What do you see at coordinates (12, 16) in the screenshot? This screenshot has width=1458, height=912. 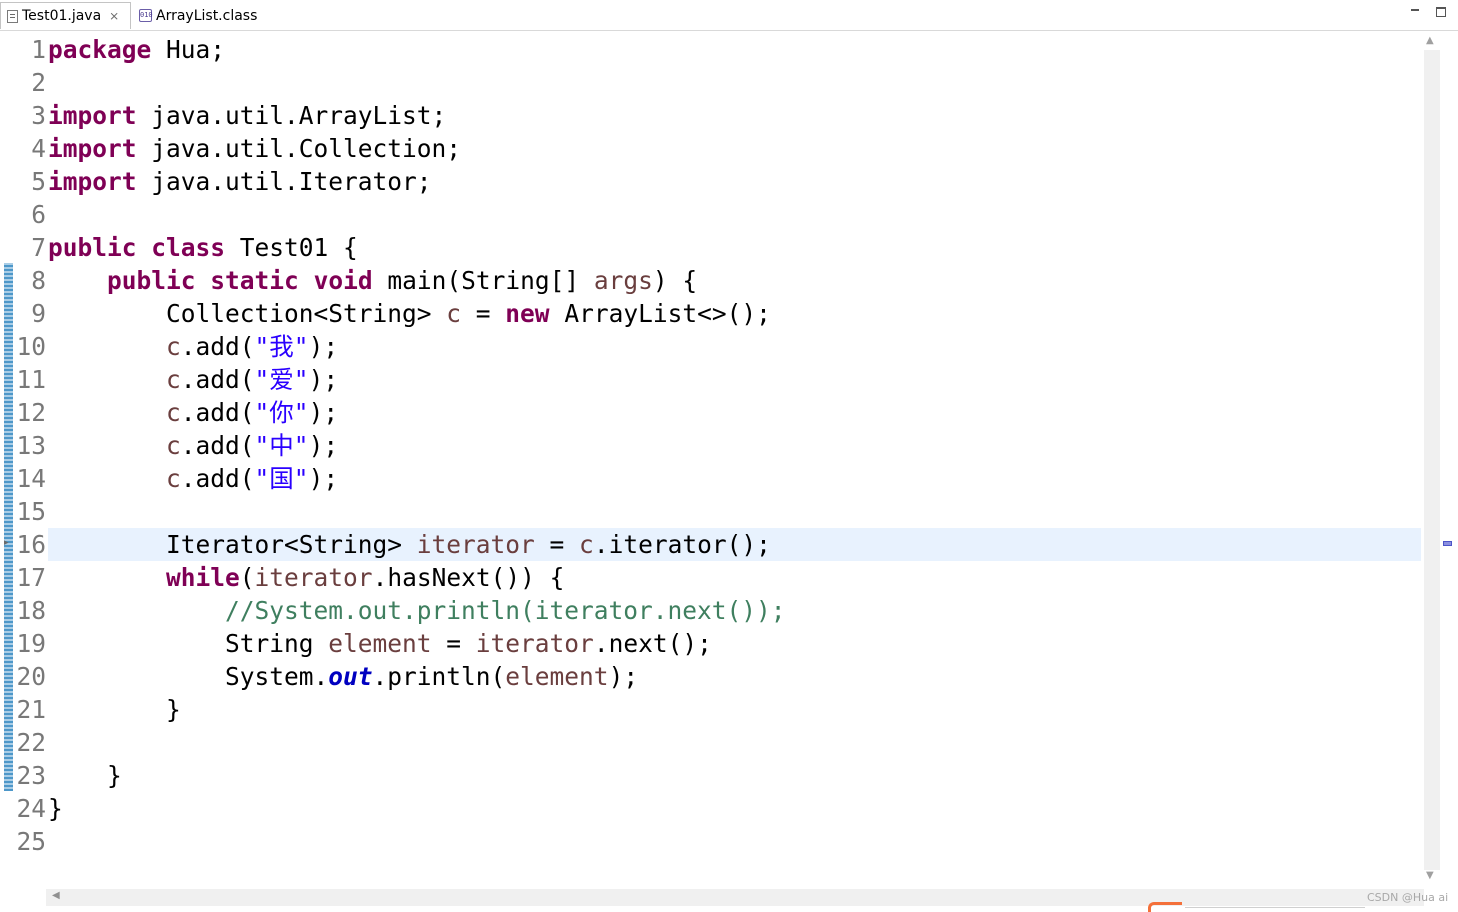 I see `java-file-icon` at bounding box center [12, 16].